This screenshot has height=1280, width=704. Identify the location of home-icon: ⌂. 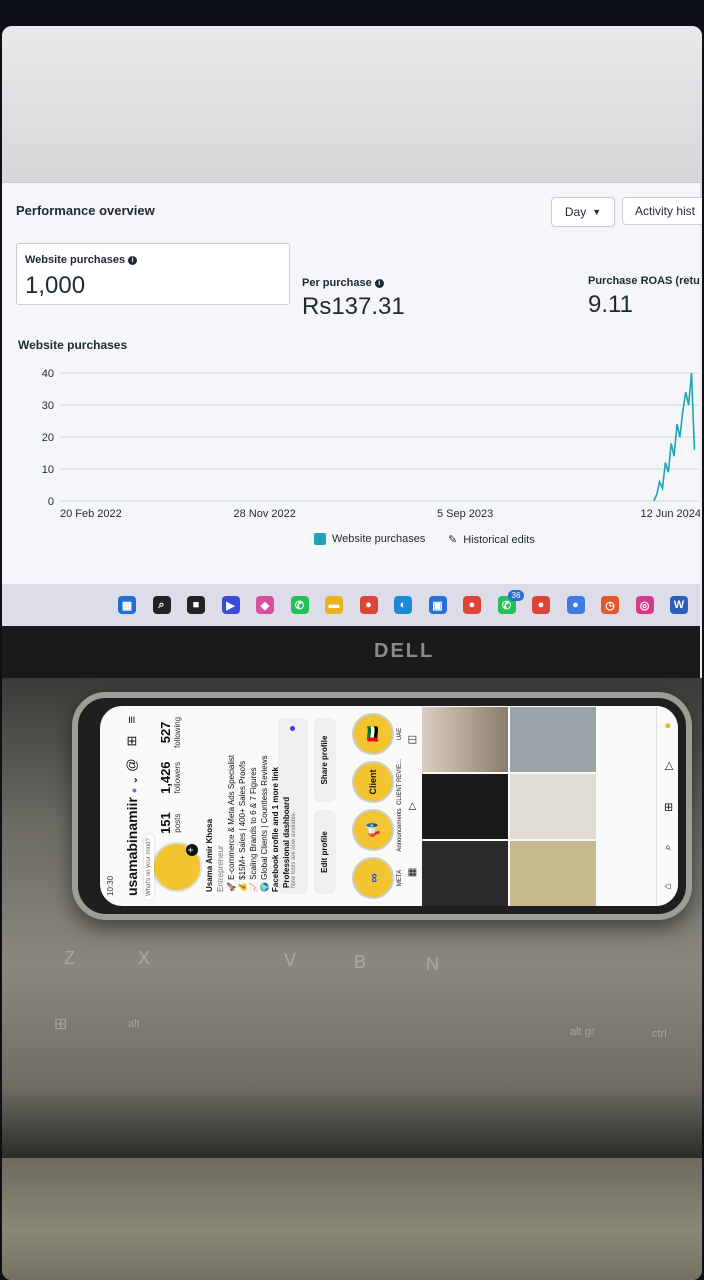
(668, 886).